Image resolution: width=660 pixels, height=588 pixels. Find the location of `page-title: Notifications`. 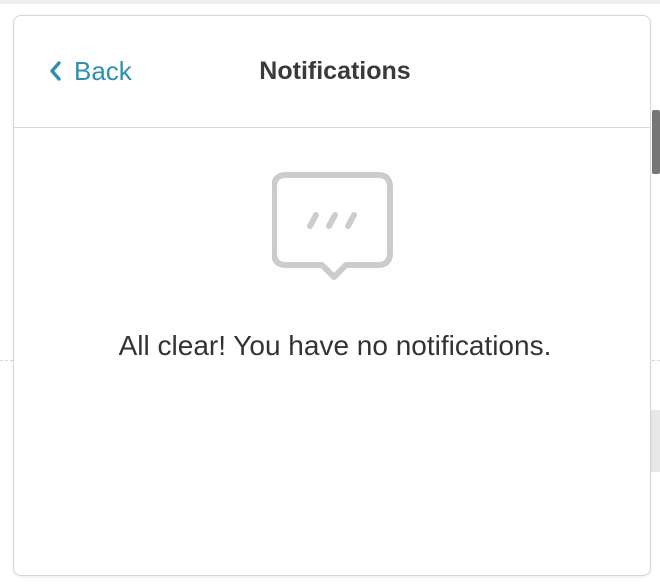

page-title: Notifications is located at coordinates (335, 71).